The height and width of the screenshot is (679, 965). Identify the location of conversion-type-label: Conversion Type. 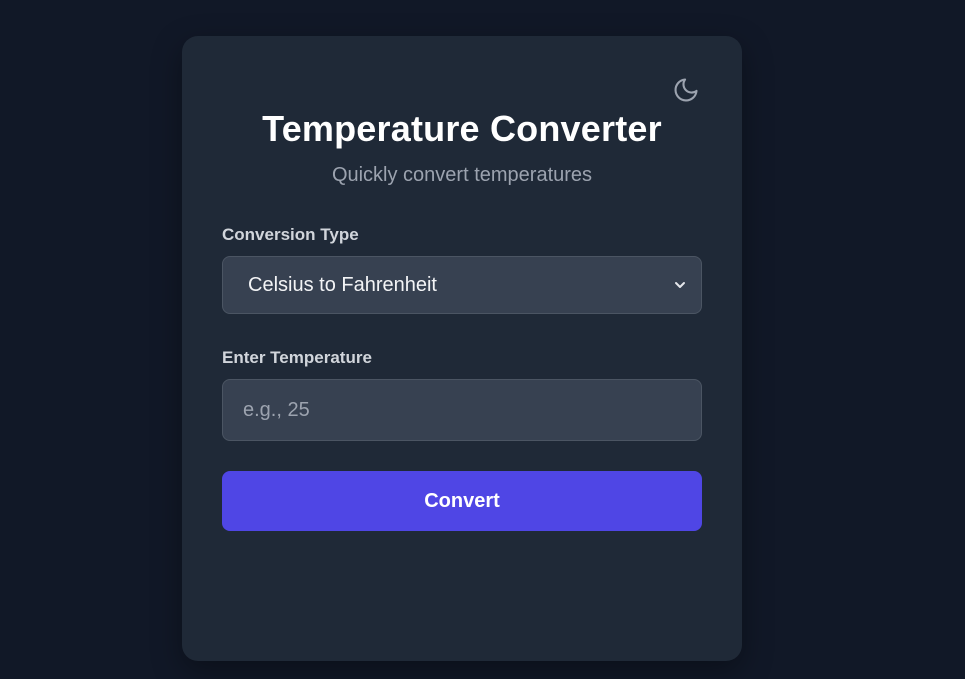
(290, 234).